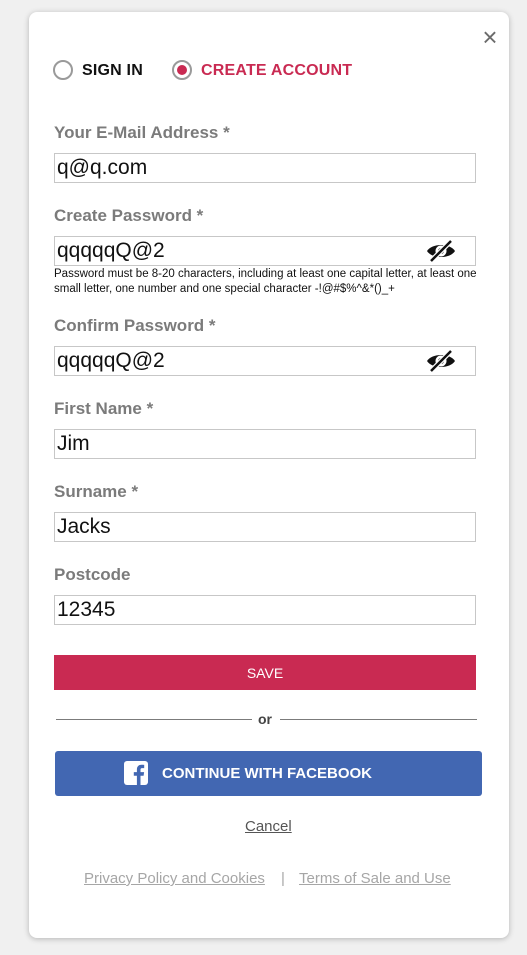  I want to click on email-label: Your E-Mail Address *, so click(142, 132).